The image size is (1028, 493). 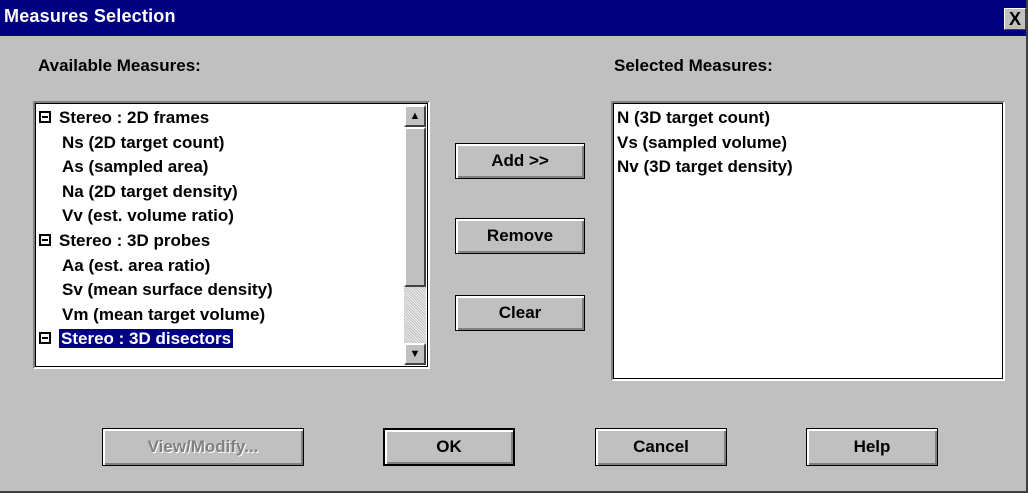 I want to click on list-group-item: Stereo : 3D disectors, so click(x=136, y=339).